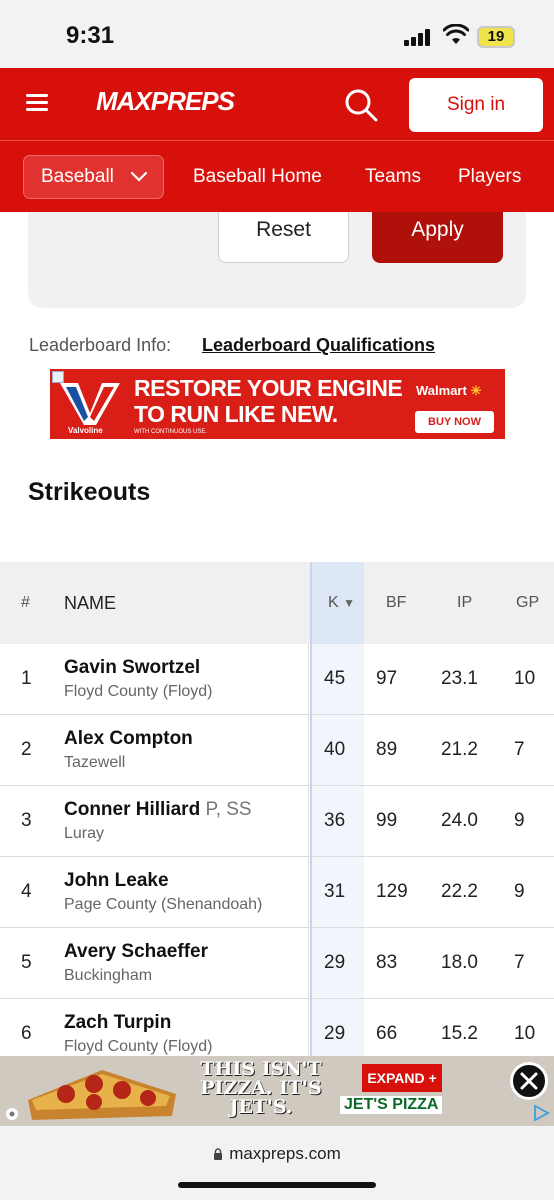 This screenshot has width=554, height=1200. I want to click on section-title: Strikeouts, so click(89, 492).